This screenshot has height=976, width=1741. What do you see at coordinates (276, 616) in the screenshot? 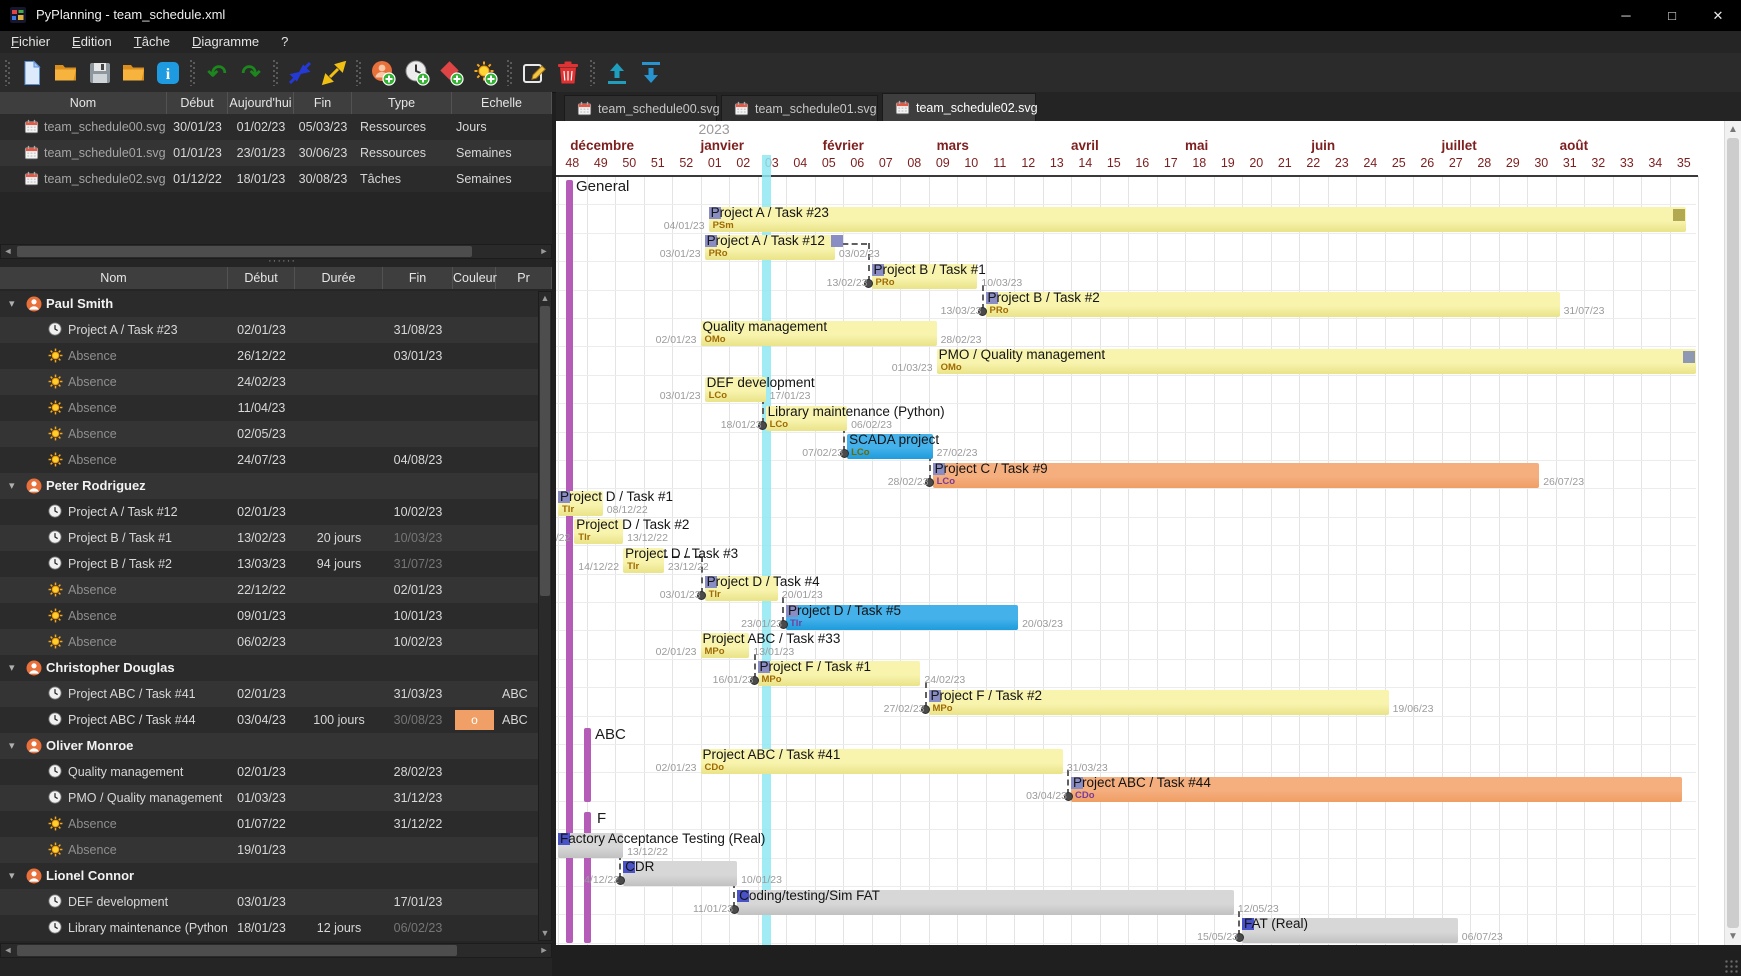
I see `absence-row: Absence 09/01/23 10/01/23` at bounding box center [276, 616].